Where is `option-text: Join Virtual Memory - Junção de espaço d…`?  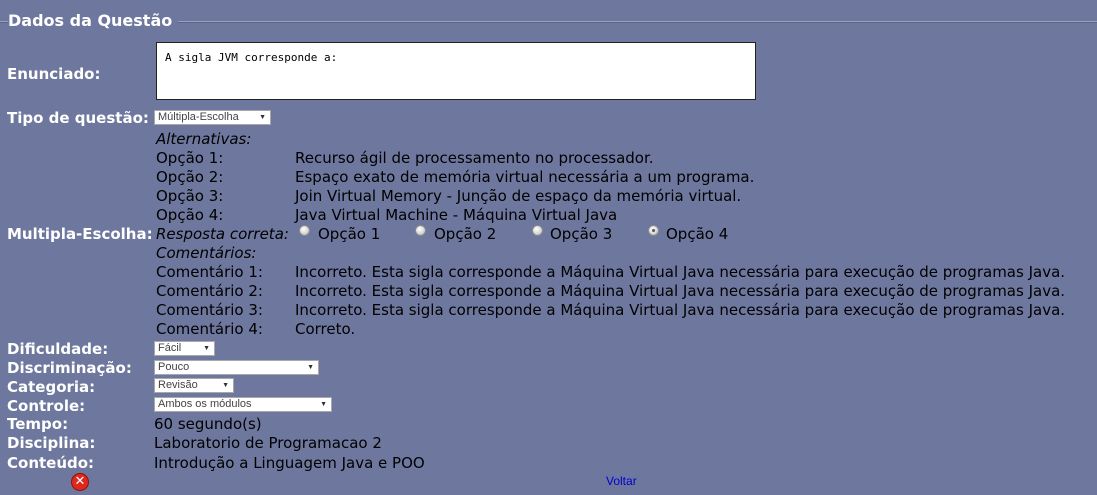
option-text: Join Virtual Memory - Junção de espaço d… is located at coordinates (518, 196).